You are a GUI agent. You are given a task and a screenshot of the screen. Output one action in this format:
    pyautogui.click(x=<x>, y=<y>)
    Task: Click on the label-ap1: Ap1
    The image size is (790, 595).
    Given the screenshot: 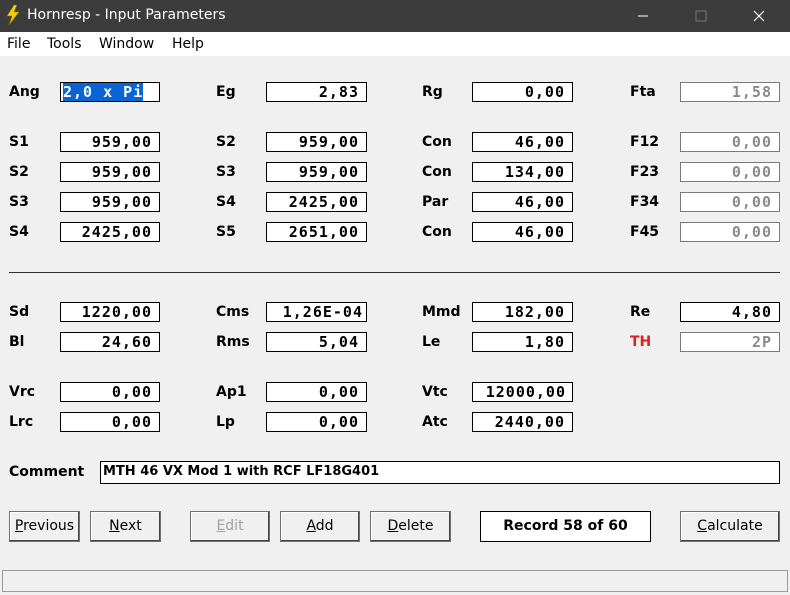 What is the action you would take?
    pyautogui.click(x=231, y=392)
    